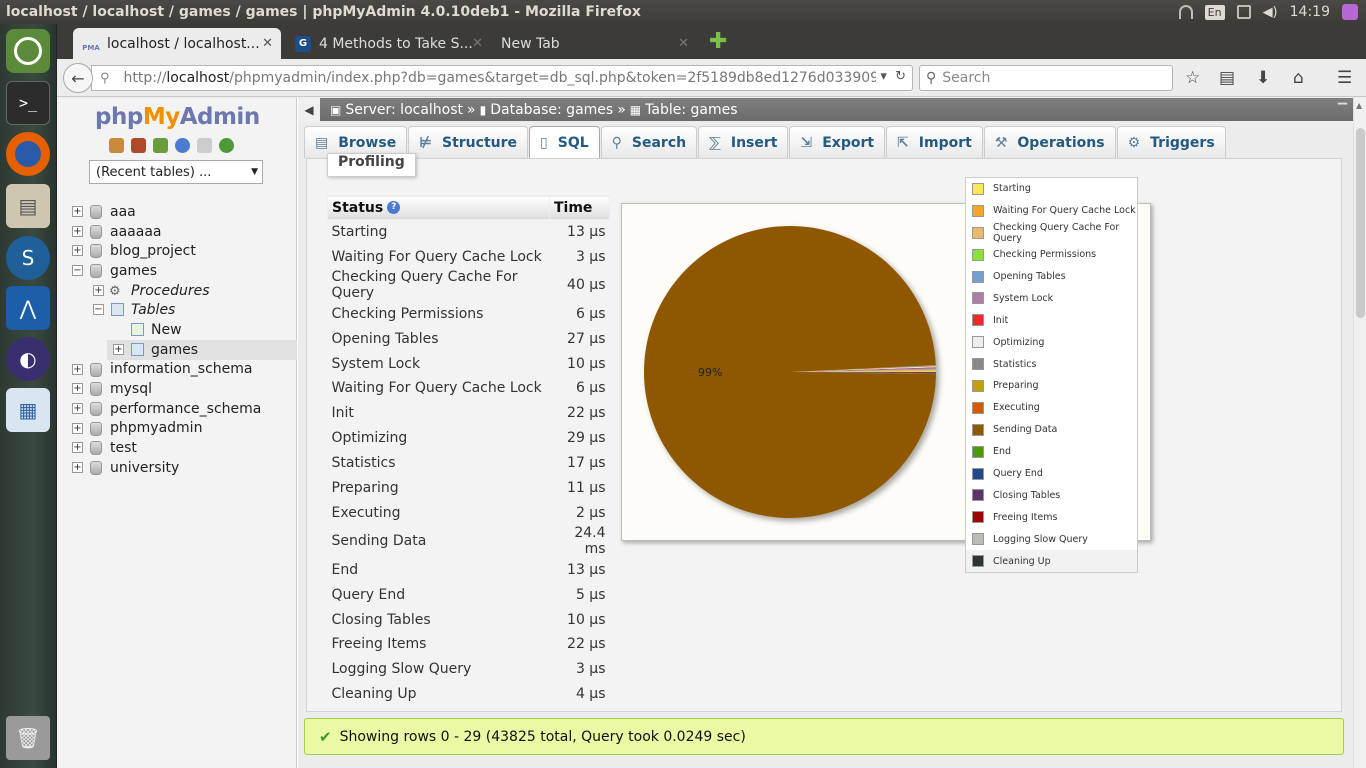 The image size is (1366, 768). What do you see at coordinates (1342, 110) in the screenshot?
I see `collapse-top-menu-icon: ▔` at bounding box center [1342, 110].